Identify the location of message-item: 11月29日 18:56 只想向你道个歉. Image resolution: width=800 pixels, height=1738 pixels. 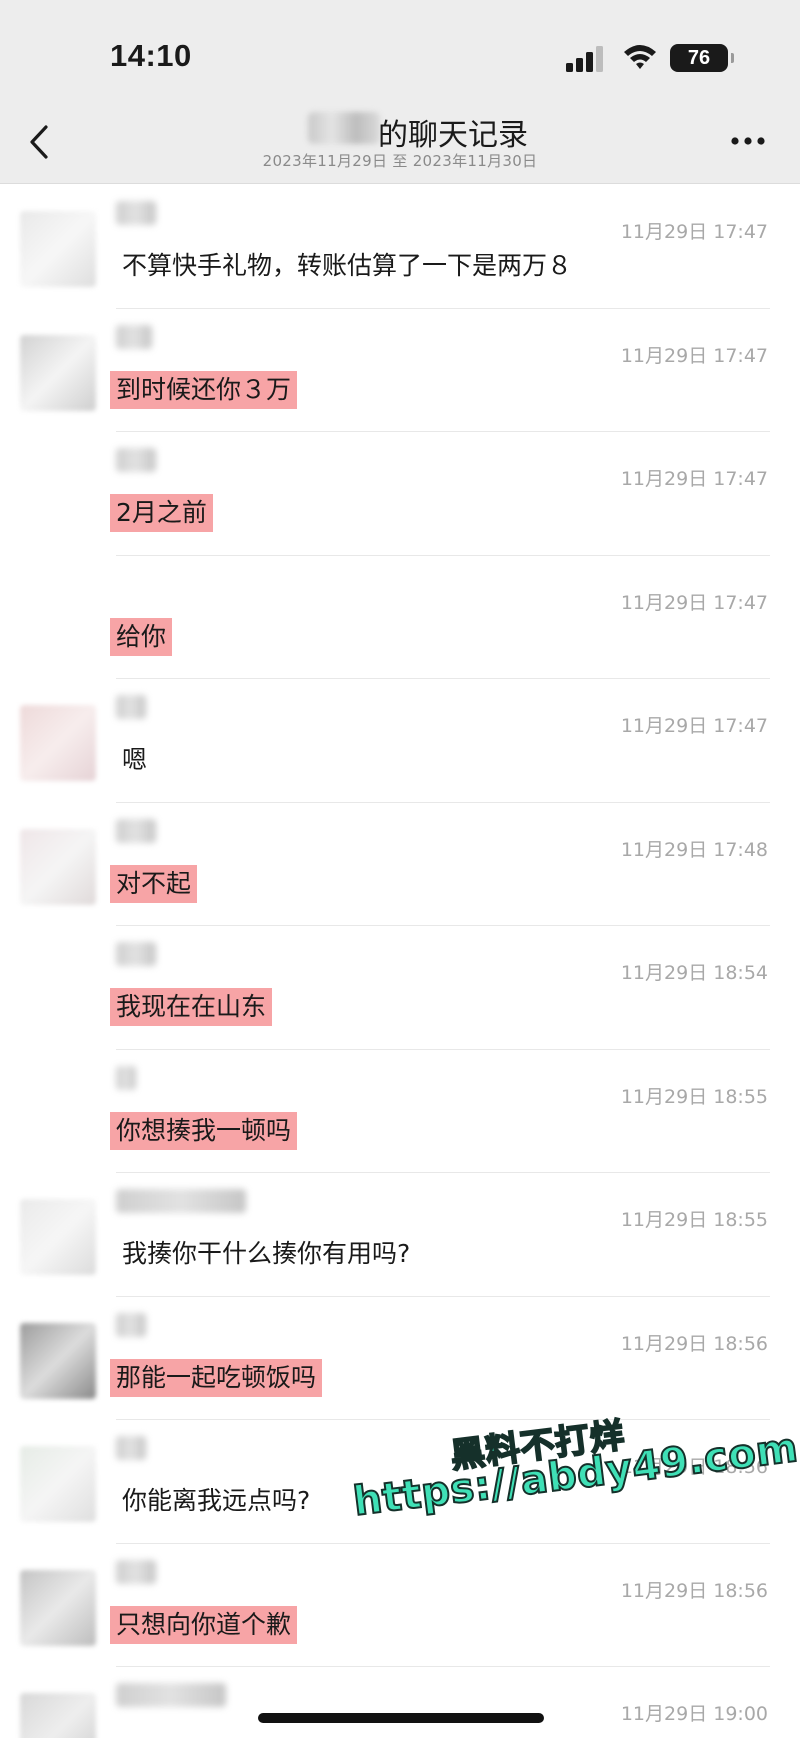
(400, 1605).